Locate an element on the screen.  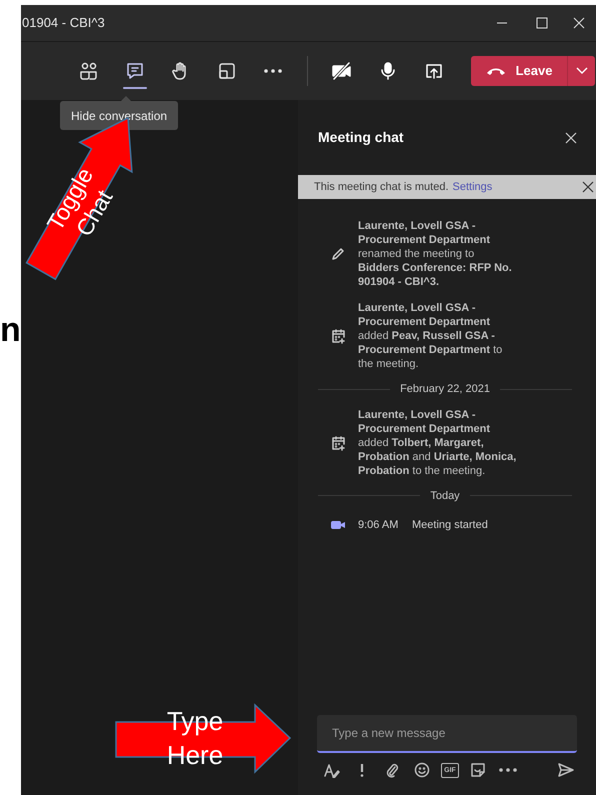
event-message: Laurente, Lovell GSA - Procurement Department added Tolbert, Margaret, Probation and Uriarte, Monica, Probation to the meeting. is located at coordinates (438, 443).